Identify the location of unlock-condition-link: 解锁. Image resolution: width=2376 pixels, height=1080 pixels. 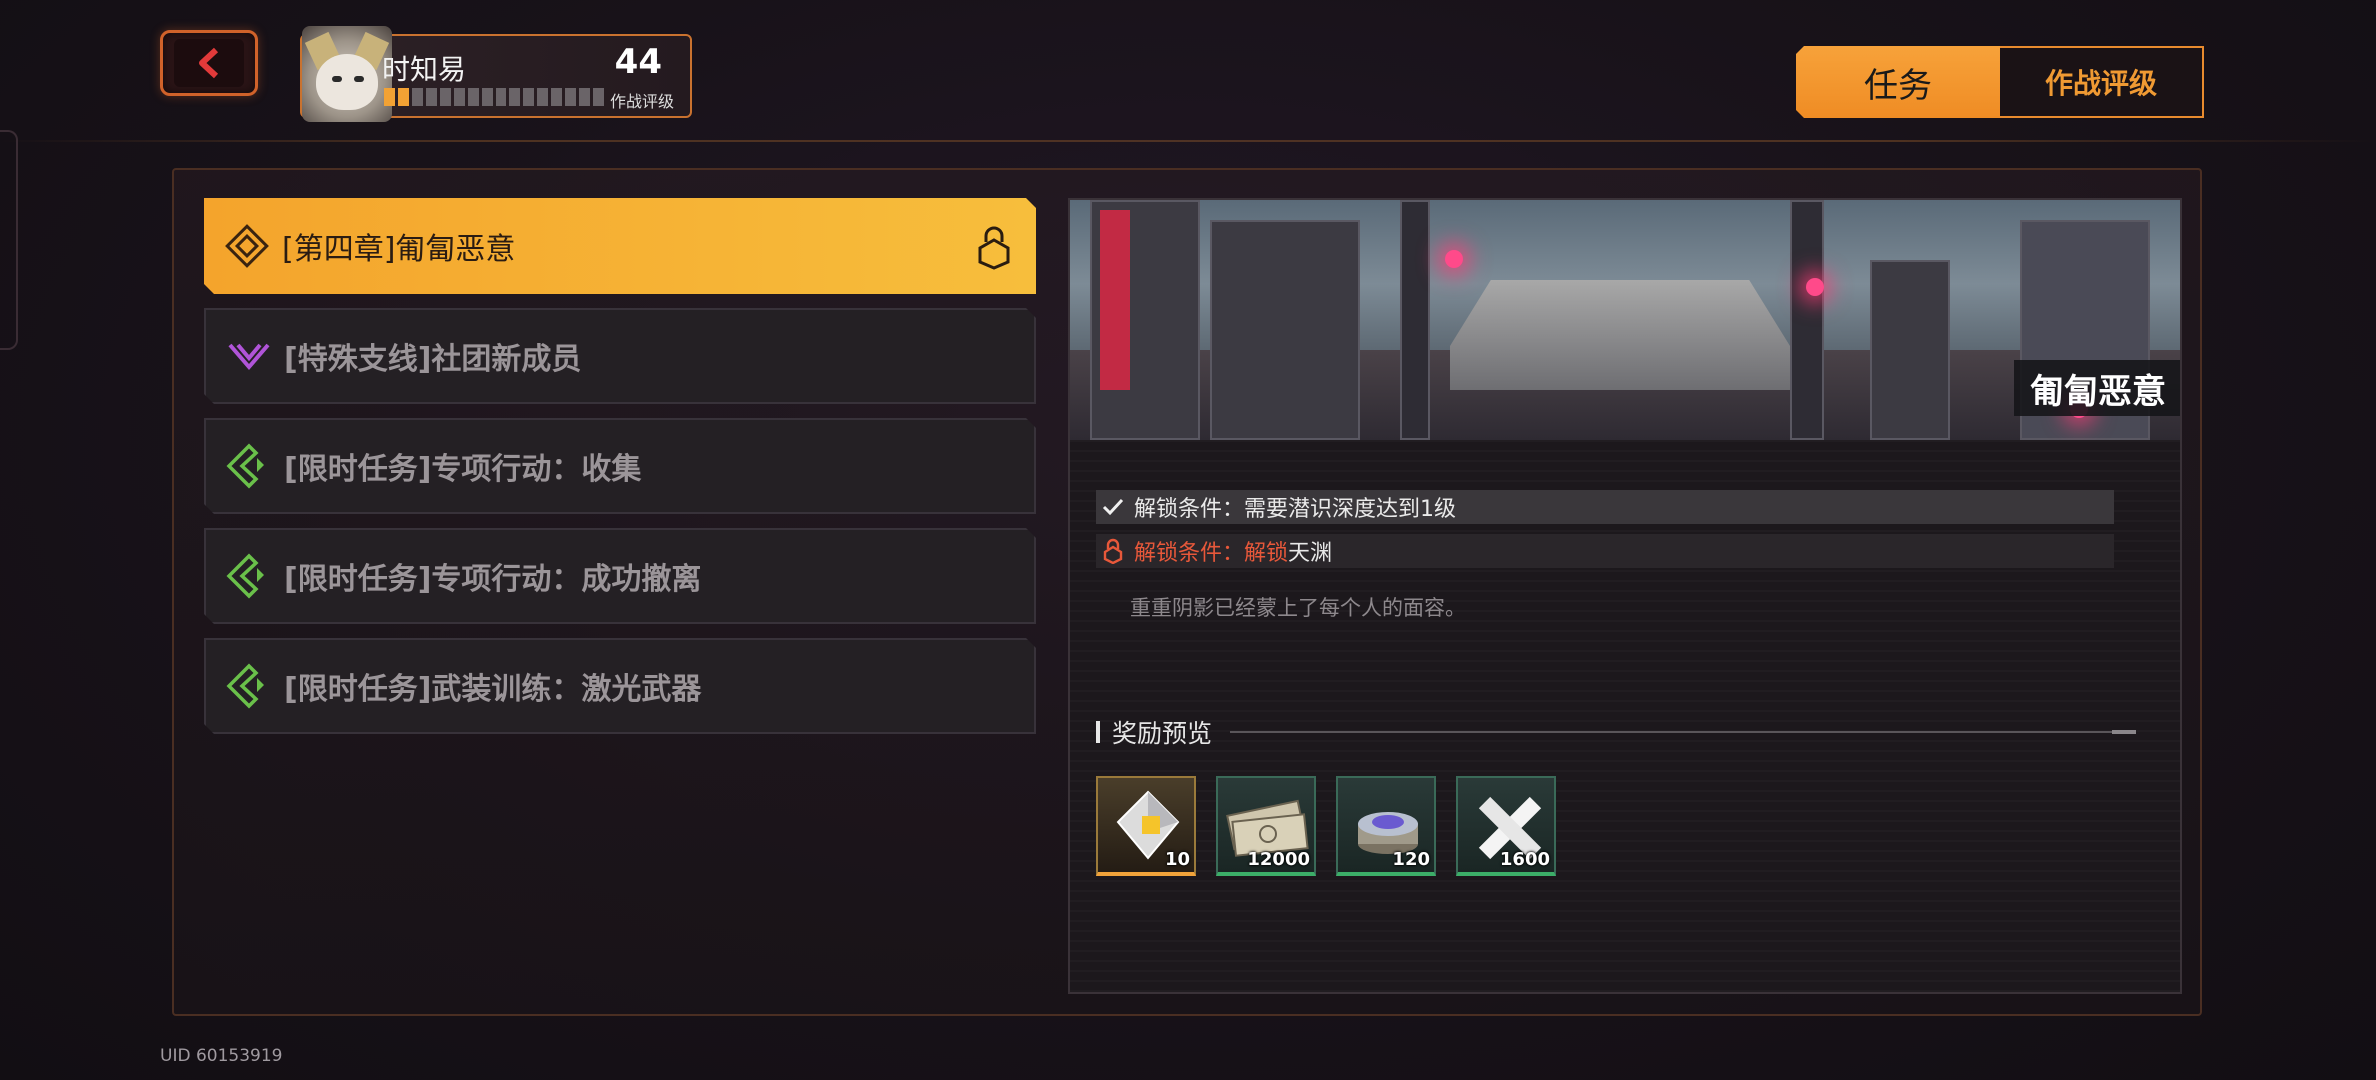
(1266, 551).